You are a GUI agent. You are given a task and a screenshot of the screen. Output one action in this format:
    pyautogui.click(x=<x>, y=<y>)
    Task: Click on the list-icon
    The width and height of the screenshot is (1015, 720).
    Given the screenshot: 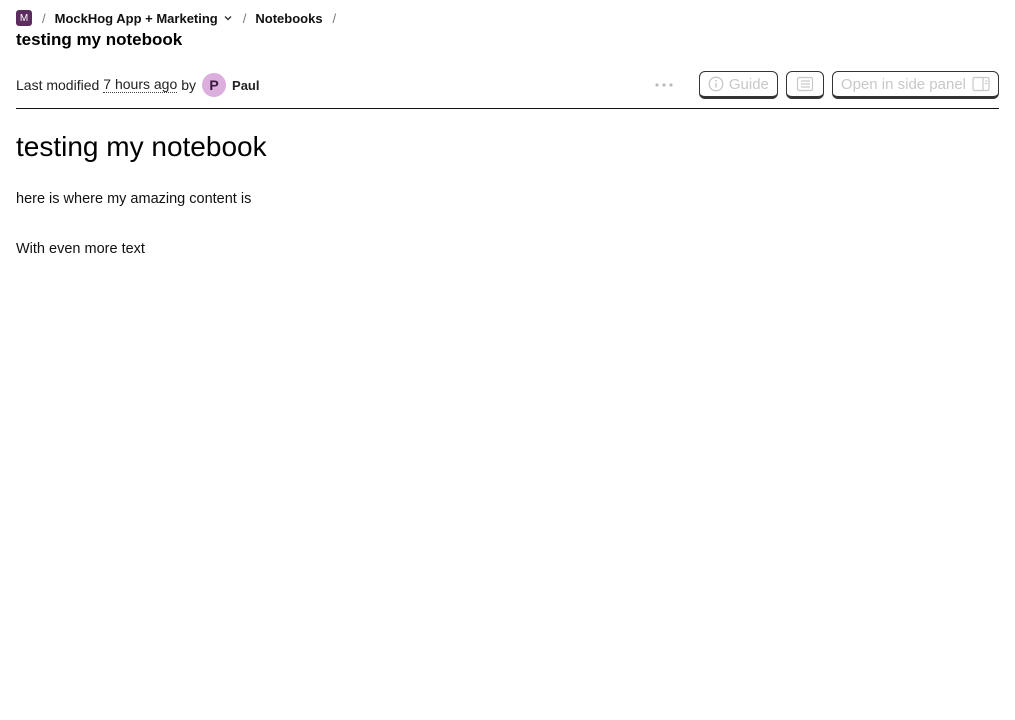 What is the action you would take?
    pyautogui.click(x=805, y=84)
    